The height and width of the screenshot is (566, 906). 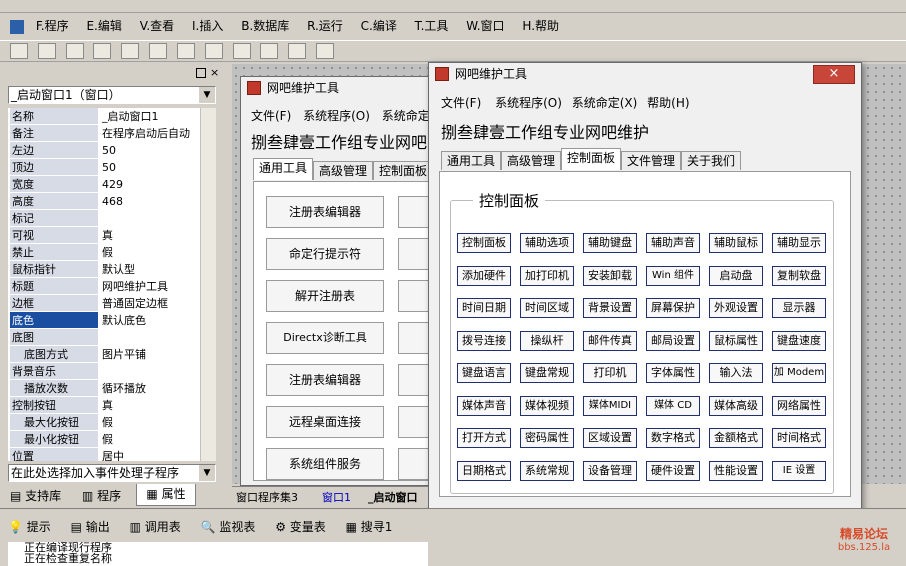 I want to click on menu-edit: E.编辑, so click(x=103, y=26).